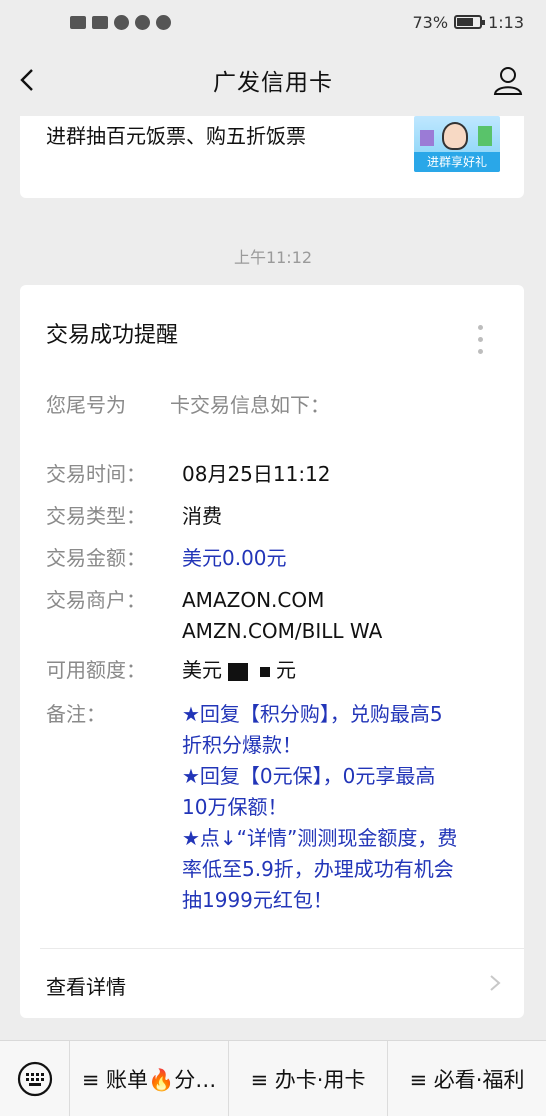 The width and height of the screenshot is (546, 1116). Describe the element at coordinates (96, 474) in the screenshot. I see `field-label: 交易时间：` at that location.